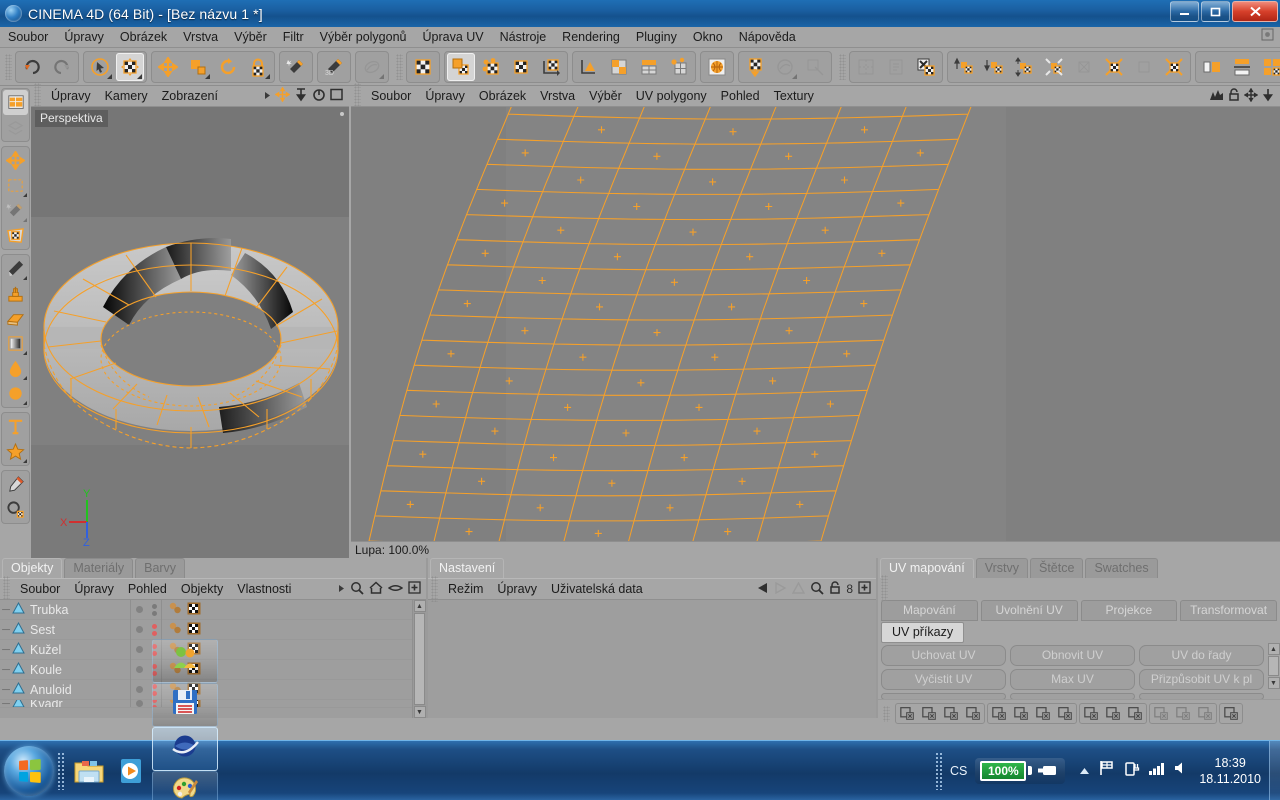  I want to click on uv-optimize-icon, so click(1135, 713).